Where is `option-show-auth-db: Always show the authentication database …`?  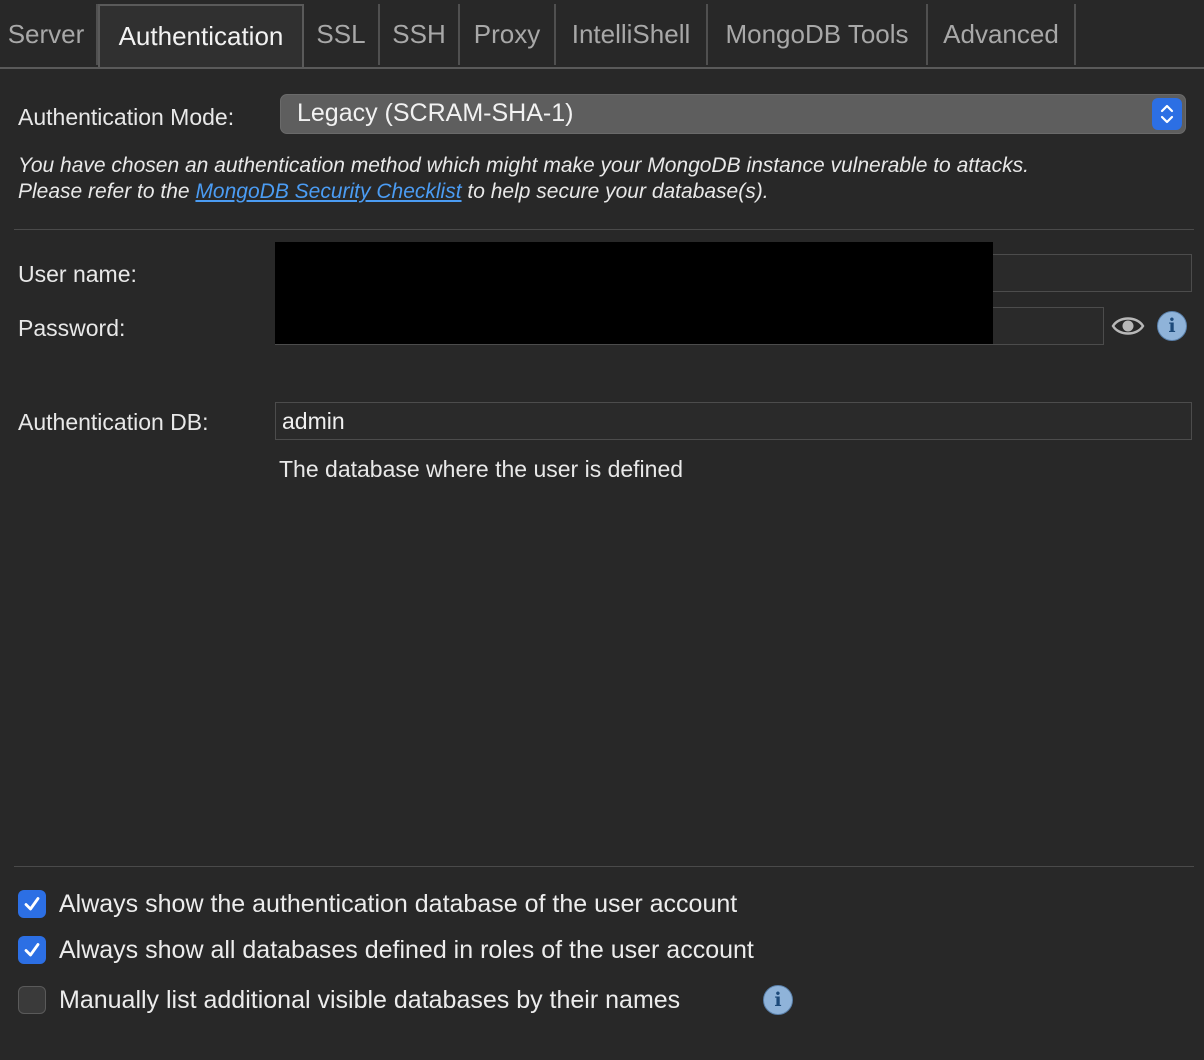
option-show-auth-db: Always show the authentication database … is located at coordinates (377, 904).